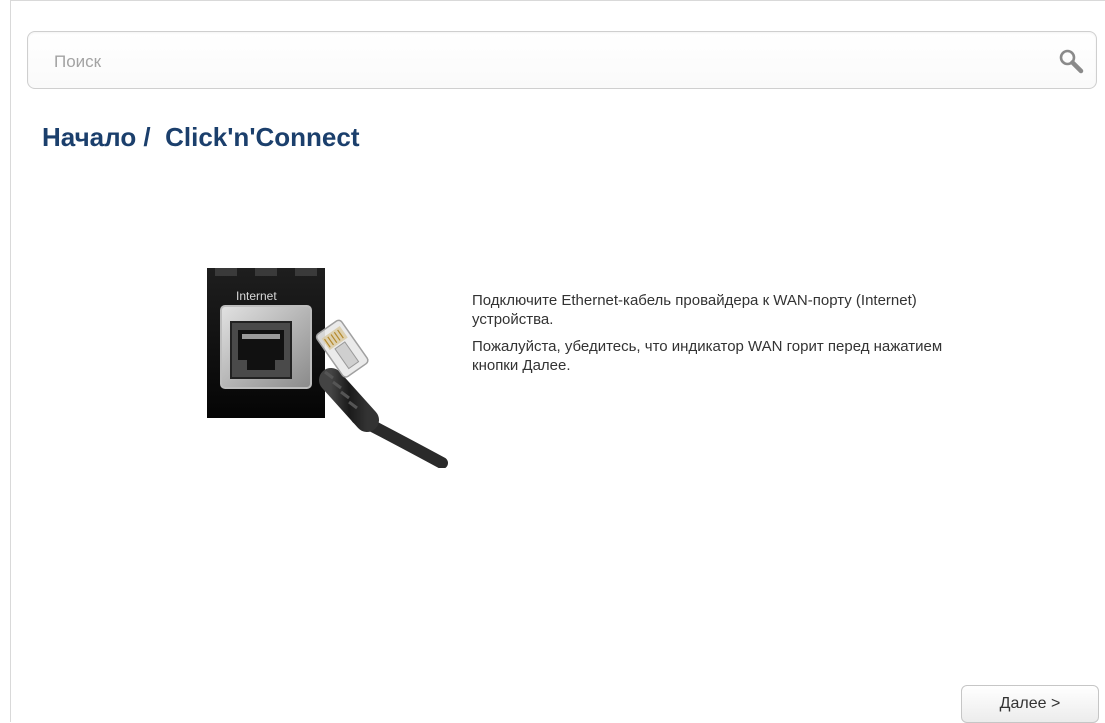 This screenshot has width=1105, height=723. I want to click on page-title: Начало / Click'n'Connect, so click(201, 137).